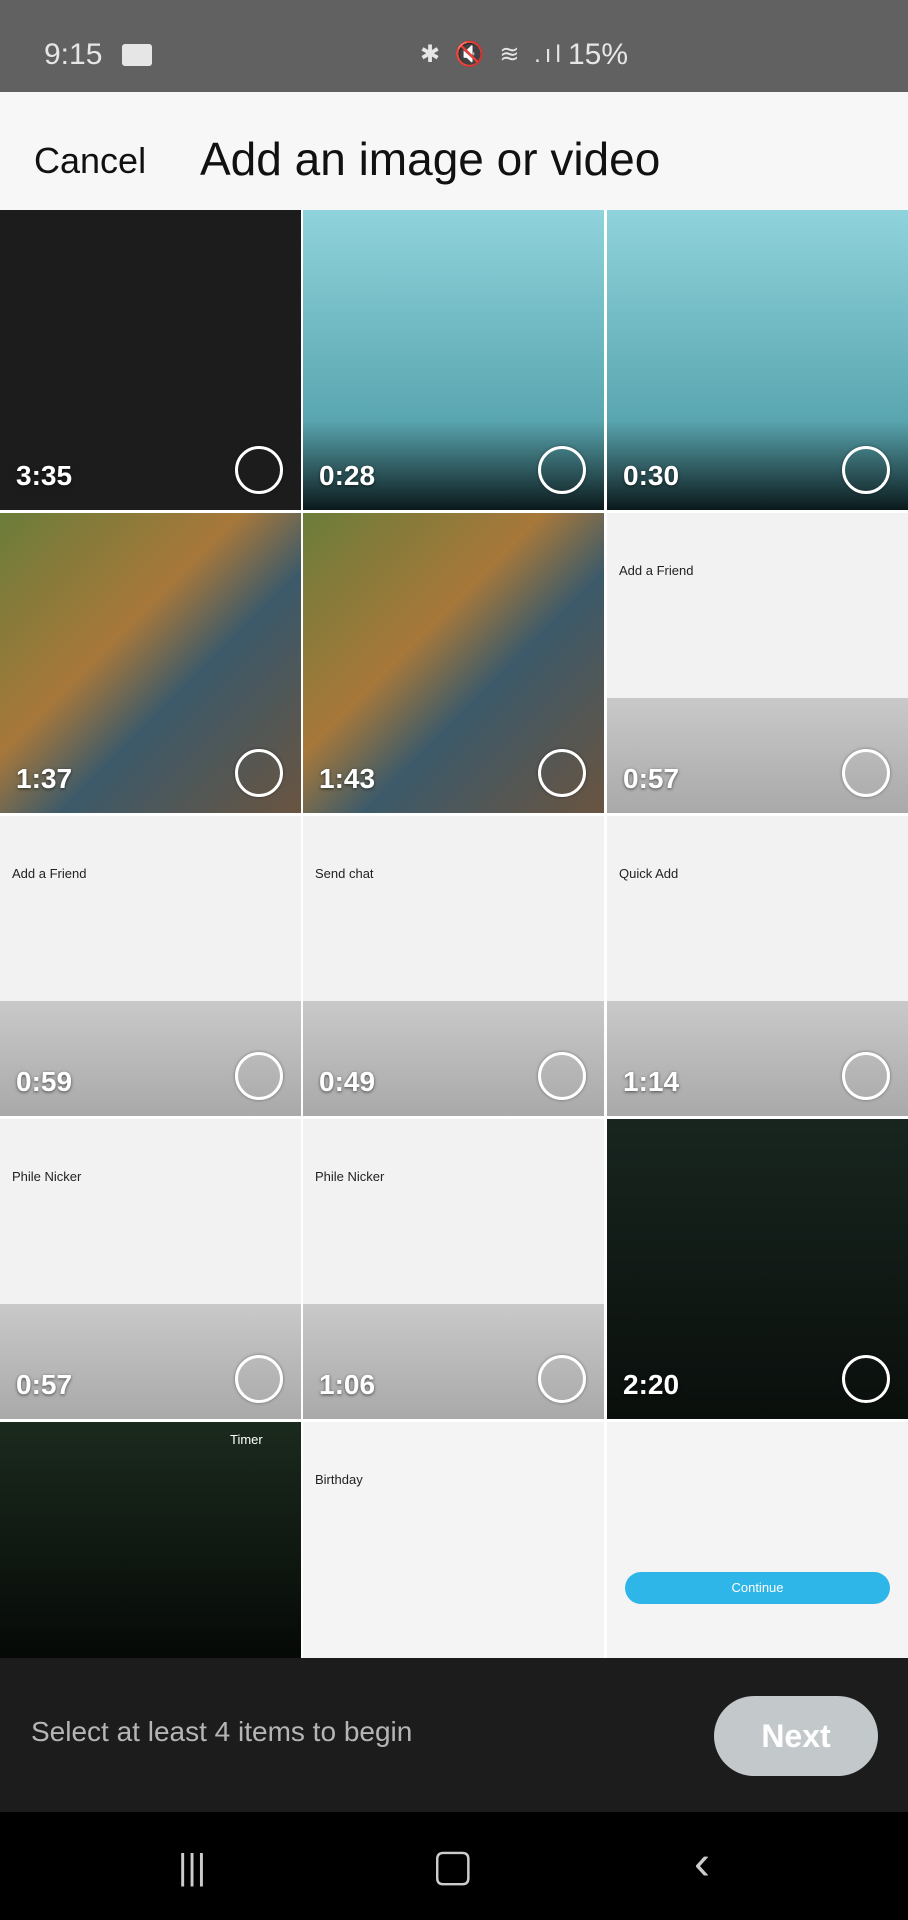  I want to click on media-tile: 3:35, so click(150, 360).